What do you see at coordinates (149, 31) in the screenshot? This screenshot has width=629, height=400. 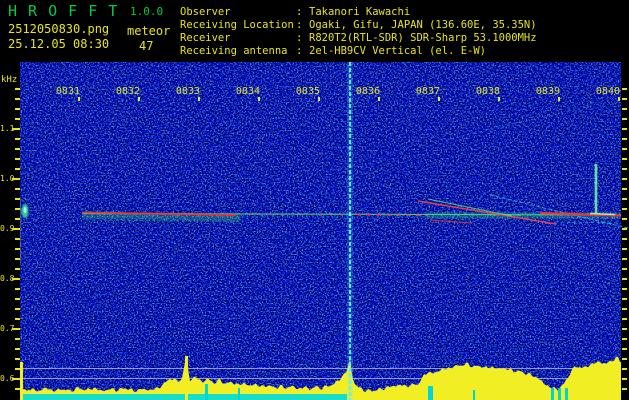 I see `mode-label: meteor` at bounding box center [149, 31].